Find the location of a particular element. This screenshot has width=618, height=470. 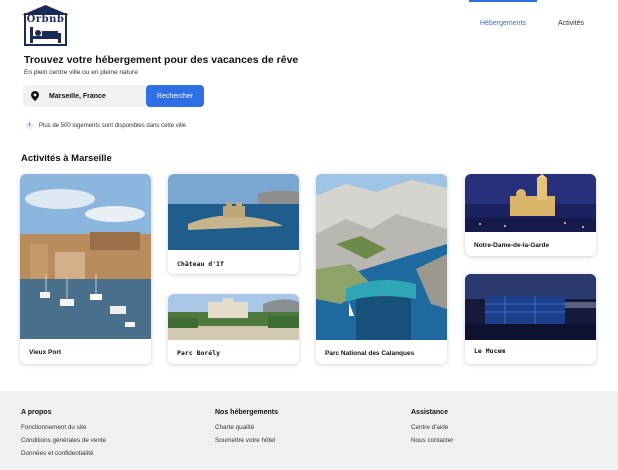

bed-icon is located at coordinates (45, 35).